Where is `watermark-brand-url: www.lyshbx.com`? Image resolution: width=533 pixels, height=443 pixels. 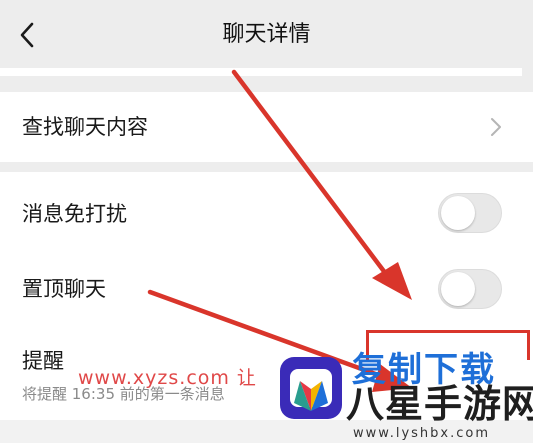 watermark-brand-url: www.lyshbx.com is located at coordinates (421, 433).